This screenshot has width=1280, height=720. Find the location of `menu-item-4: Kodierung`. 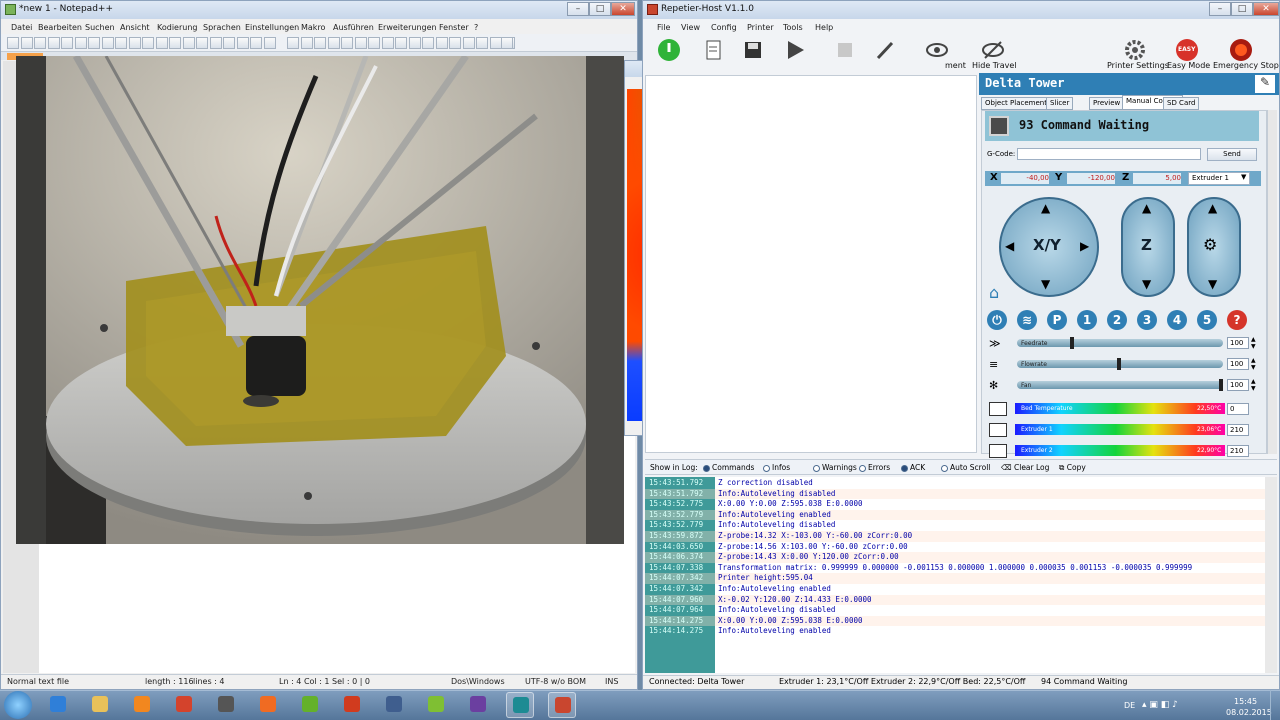

menu-item-4: Kodierung is located at coordinates (177, 27).